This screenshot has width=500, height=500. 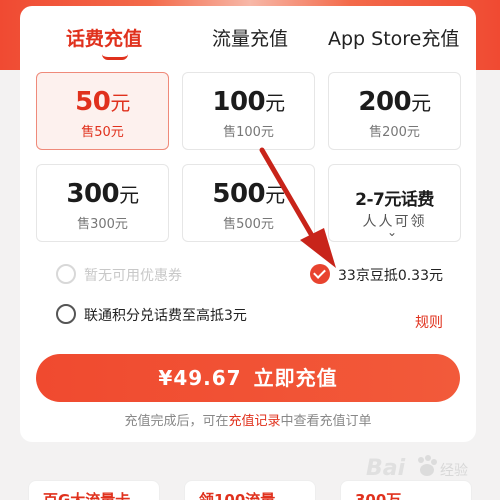 What do you see at coordinates (94, 490) in the screenshot?
I see `promo-card: 百G大流量卡` at bounding box center [94, 490].